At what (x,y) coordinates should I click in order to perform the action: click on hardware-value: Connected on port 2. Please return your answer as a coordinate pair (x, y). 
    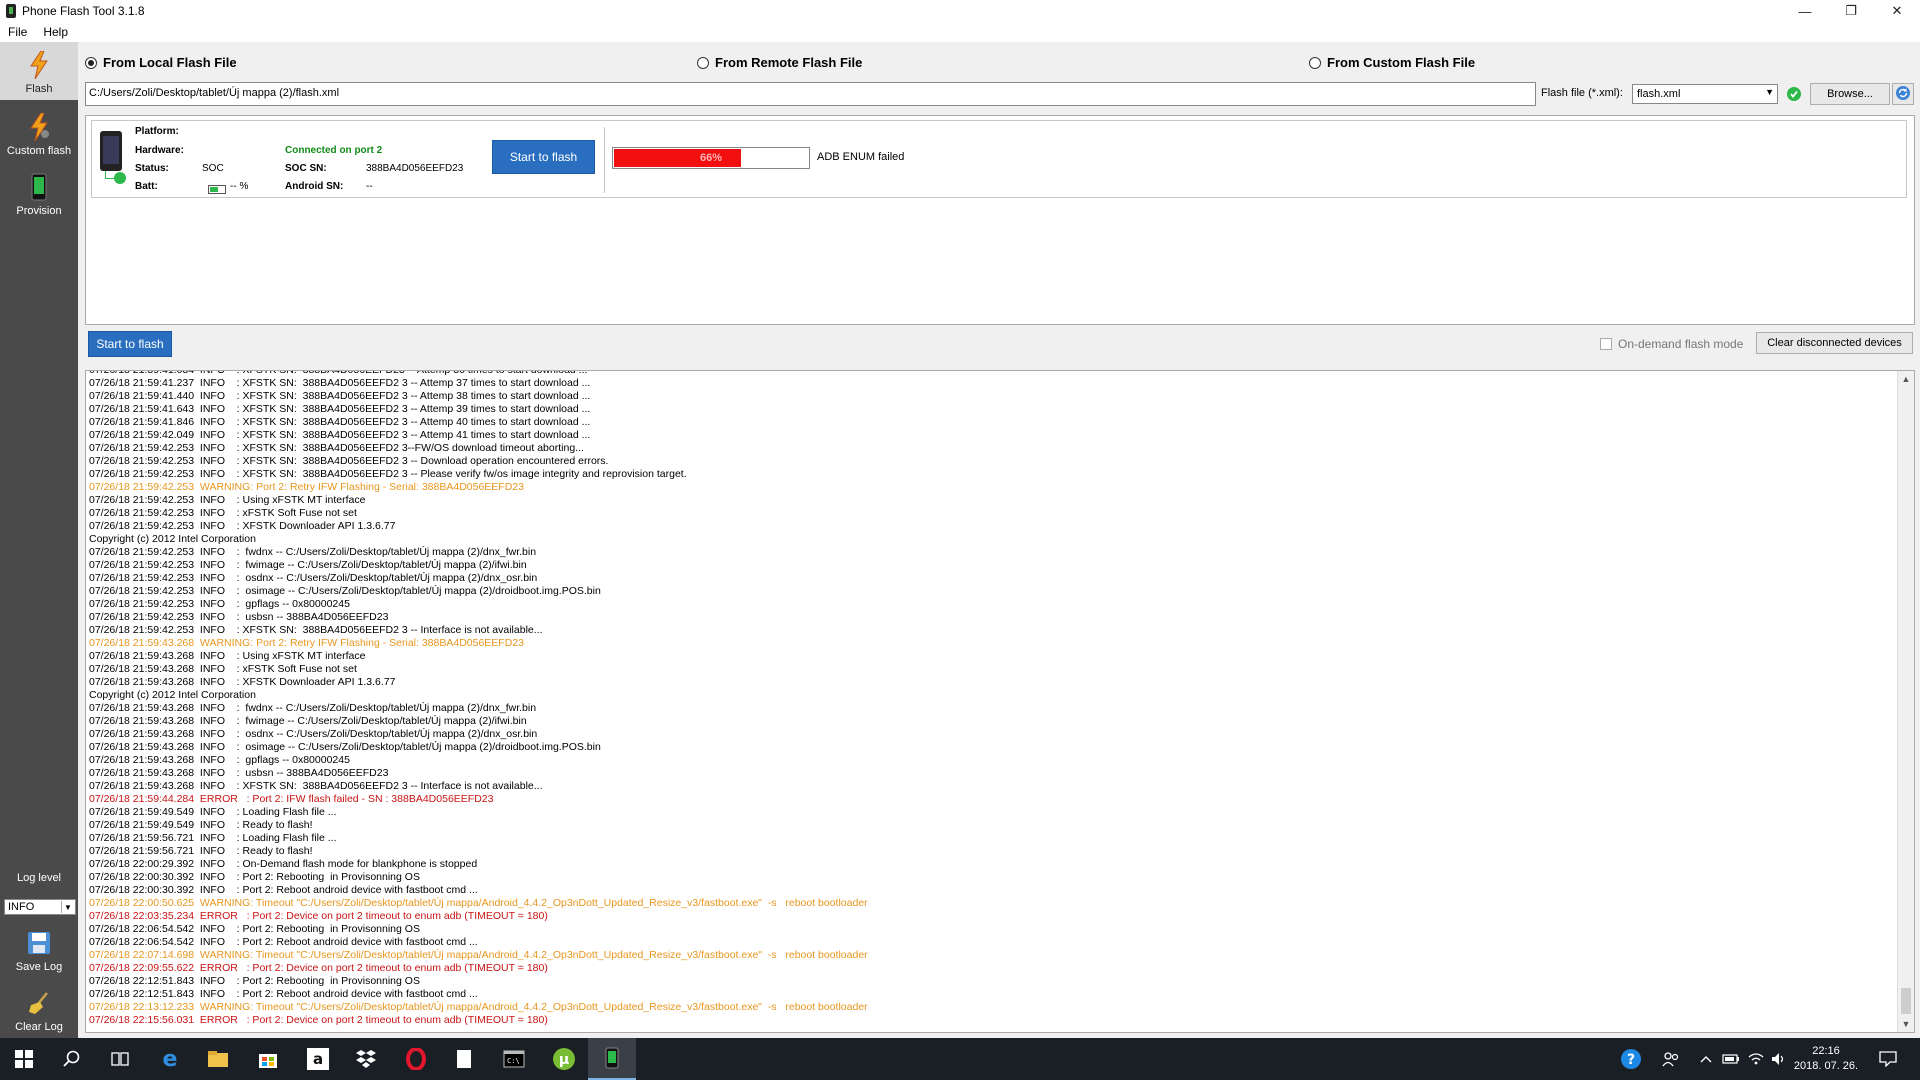
    Looking at the image, I should click on (334, 150).